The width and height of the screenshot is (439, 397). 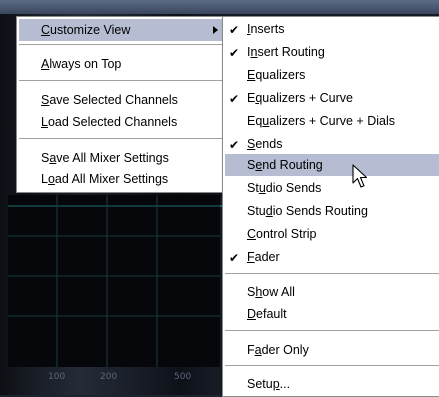 What do you see at coordinates (109, 377) in the screenshot?
I see `axis-label-200: 200` at bounding box center [109, 377].